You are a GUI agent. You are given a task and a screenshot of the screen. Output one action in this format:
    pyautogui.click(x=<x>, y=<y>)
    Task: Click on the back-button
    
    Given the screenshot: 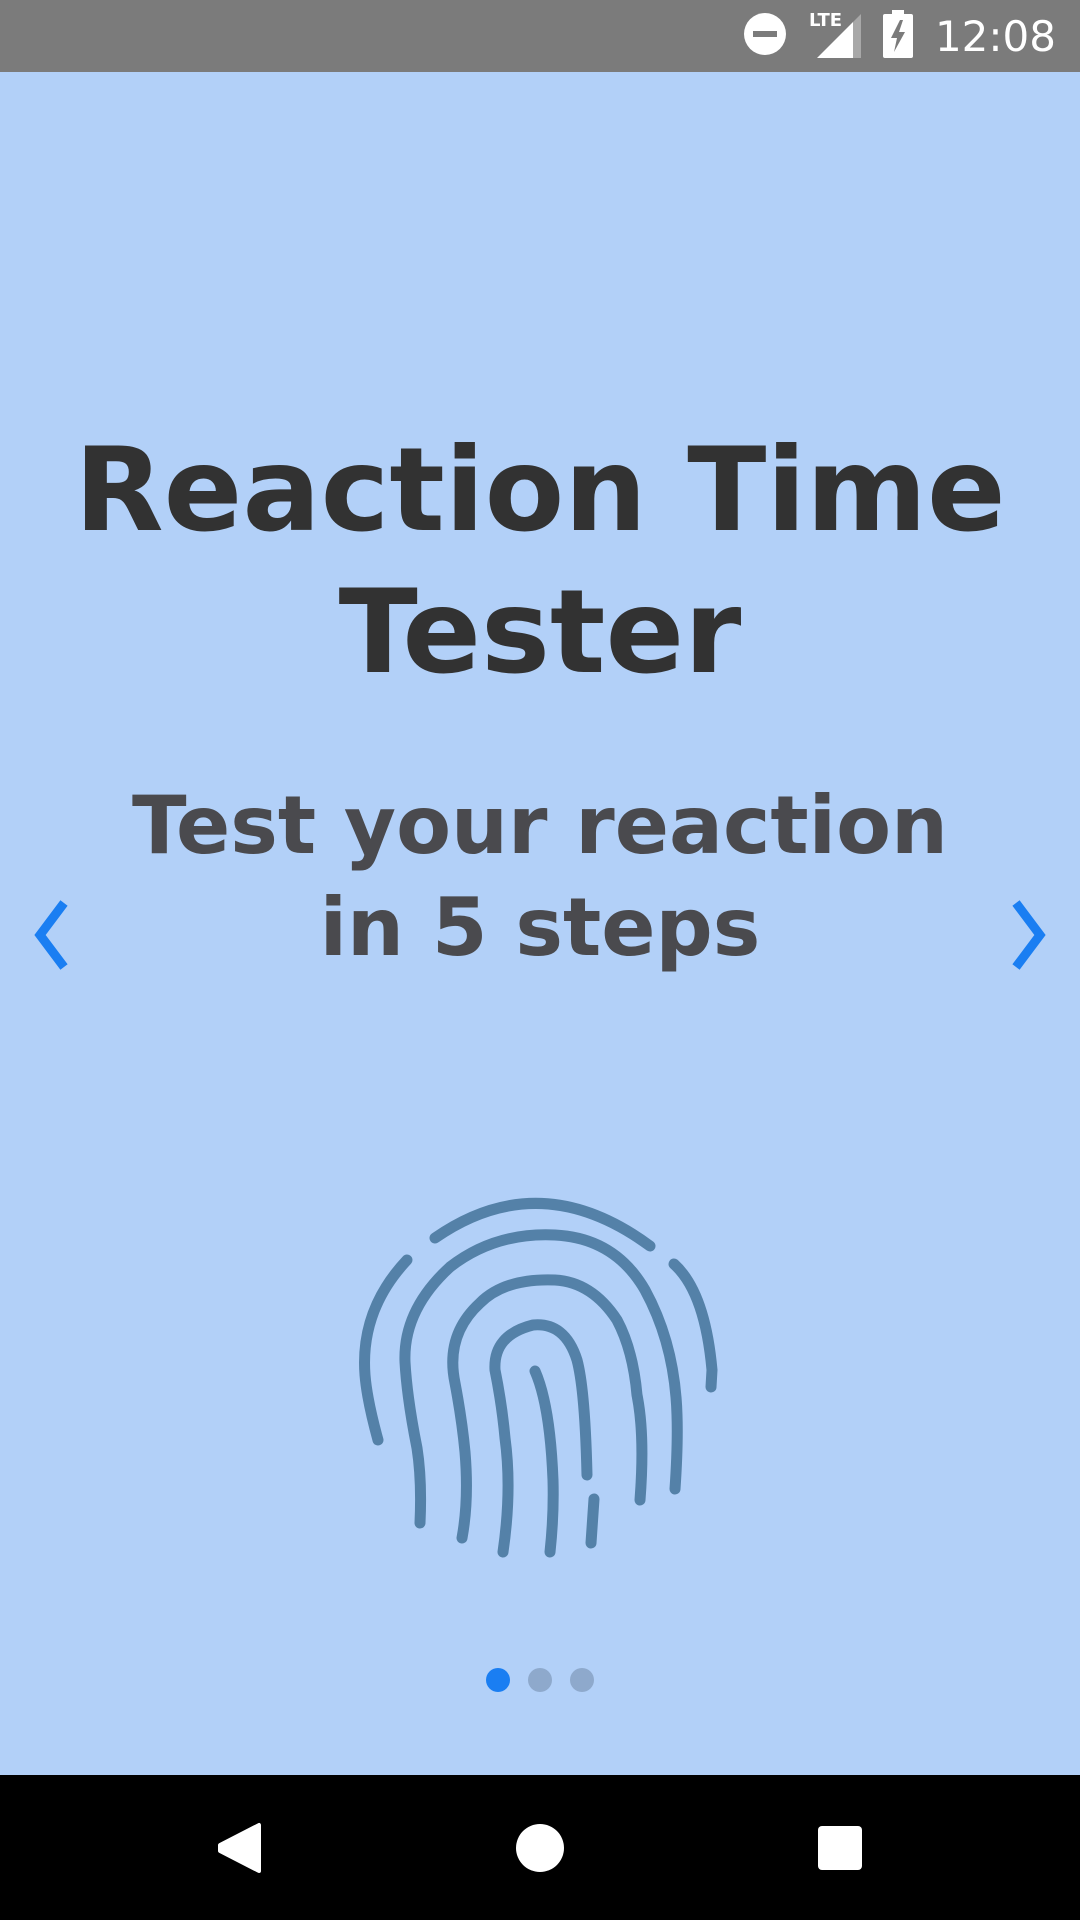 What is the action you would take?
    pyautogui.click(x=240, y=1847)
    